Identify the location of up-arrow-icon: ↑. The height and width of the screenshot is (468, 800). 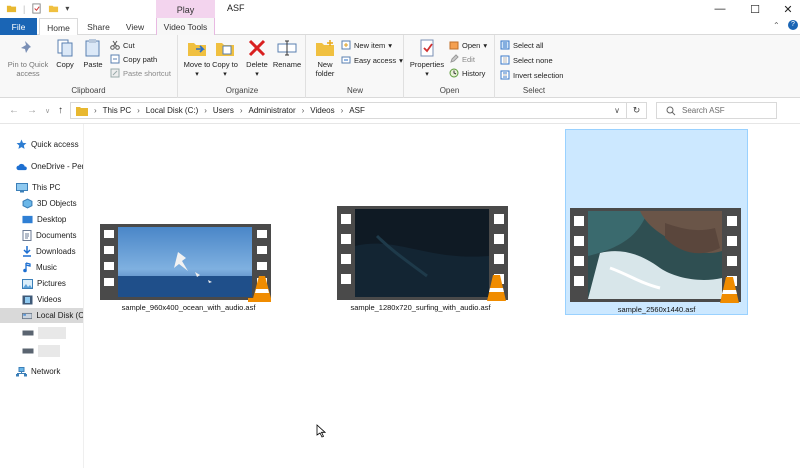
(60, 110).